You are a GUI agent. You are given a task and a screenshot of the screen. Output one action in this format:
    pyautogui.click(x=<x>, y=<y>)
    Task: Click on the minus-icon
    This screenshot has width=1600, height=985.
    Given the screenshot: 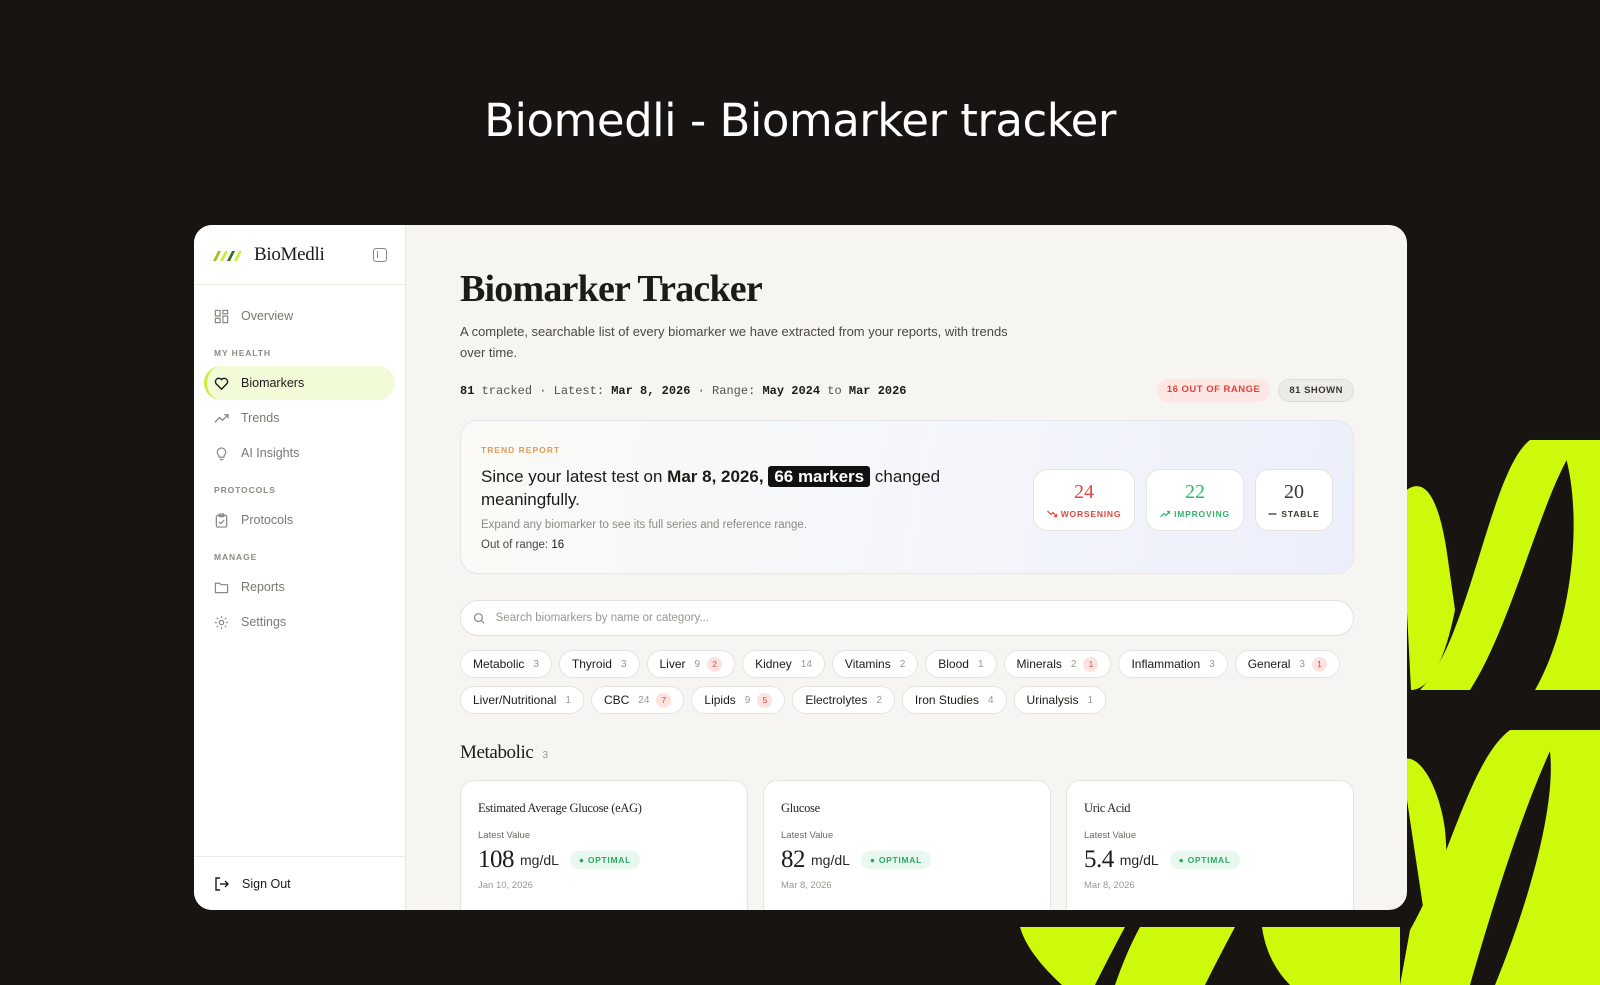 What is the action you would take?
    pyautogui.click(x=1272, y=514)
    